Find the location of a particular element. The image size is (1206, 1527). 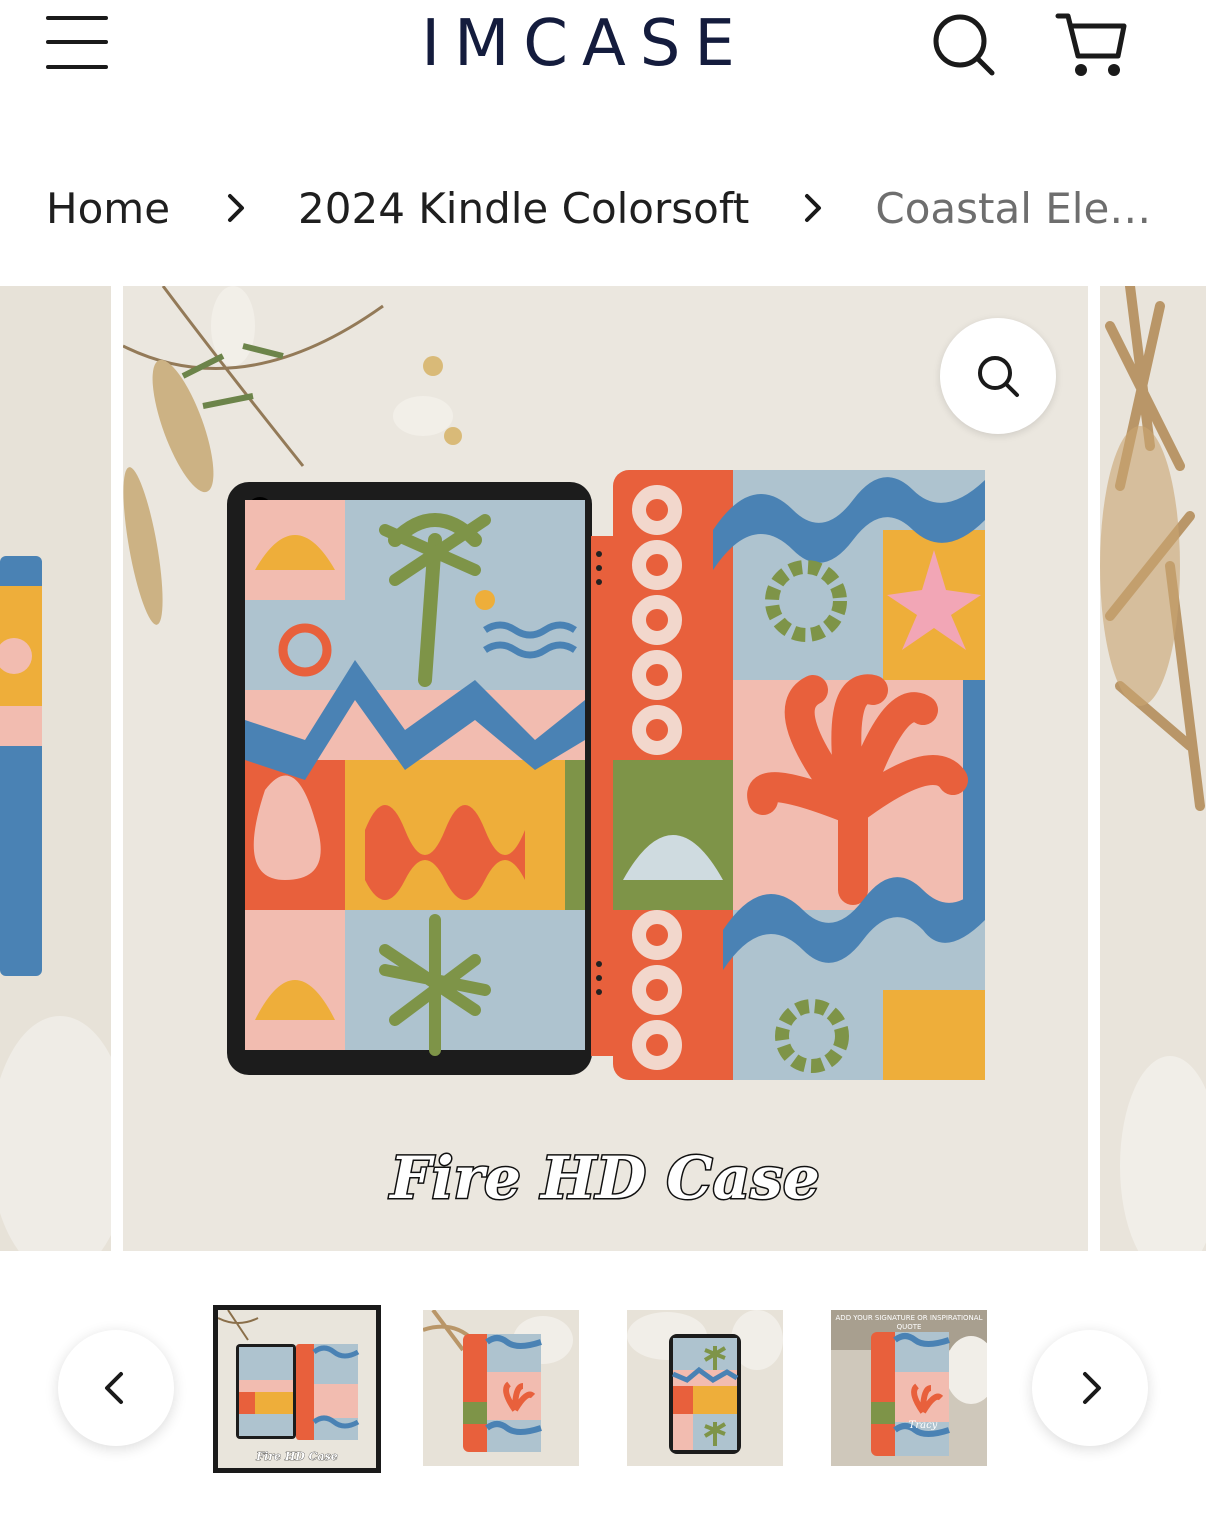

gallery-prev-button is located at coordinates (116, 1388).